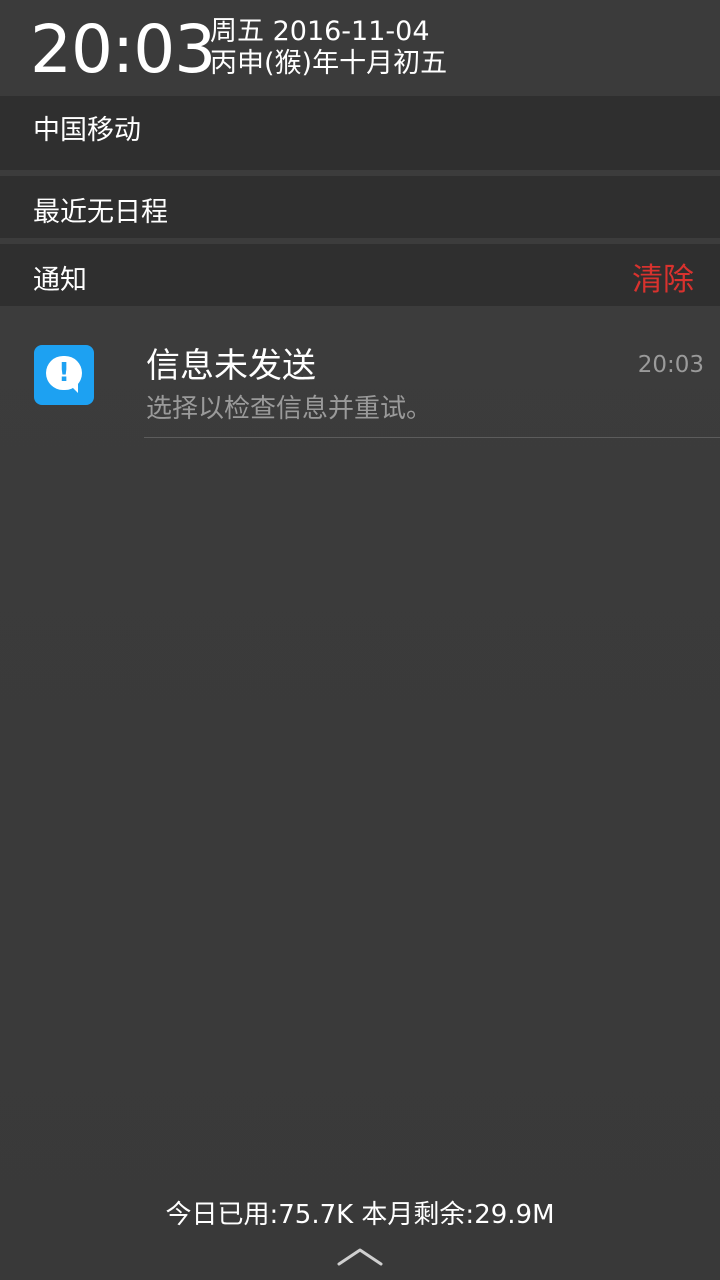  What do you see at coordinates (360, 275) in the screenshot?
I see `notifications-header: 通知 清除` at bounding box center [360, 275].